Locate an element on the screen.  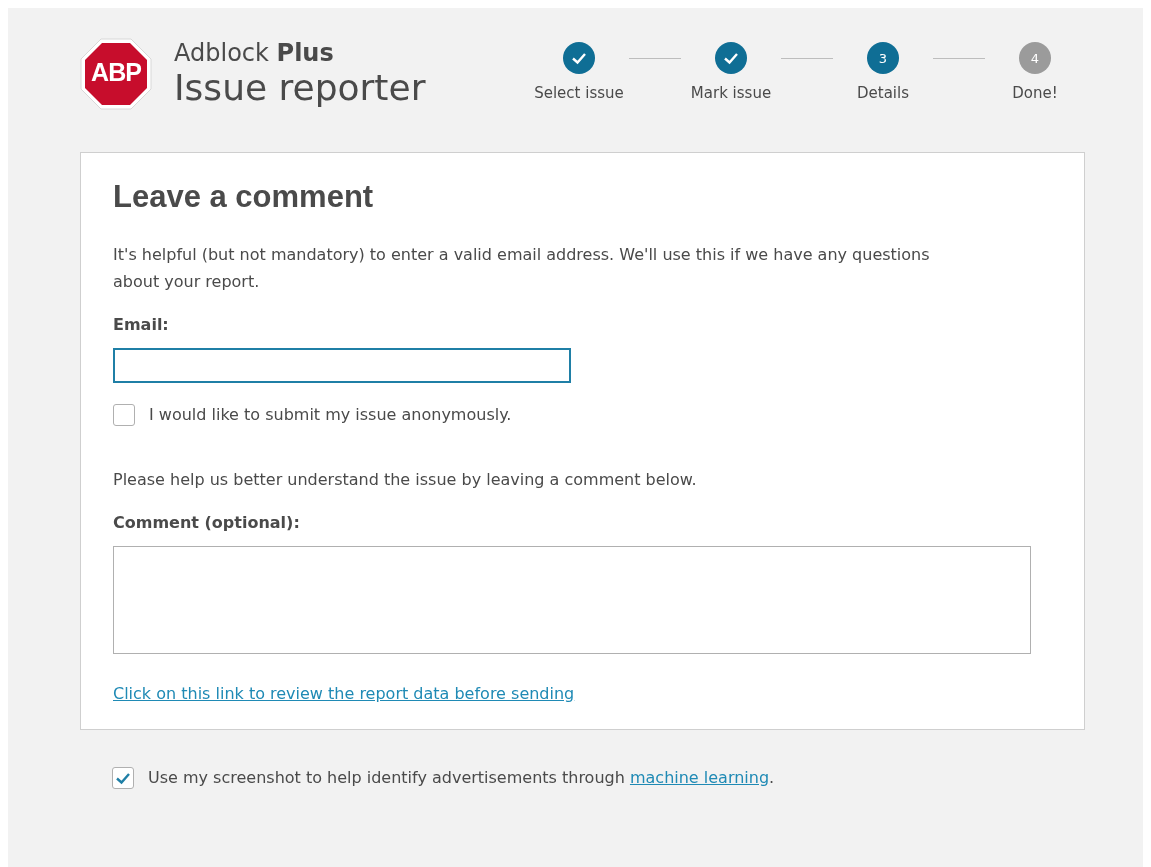
form-heading: Leave a comment is located at coordinates (243, 197).